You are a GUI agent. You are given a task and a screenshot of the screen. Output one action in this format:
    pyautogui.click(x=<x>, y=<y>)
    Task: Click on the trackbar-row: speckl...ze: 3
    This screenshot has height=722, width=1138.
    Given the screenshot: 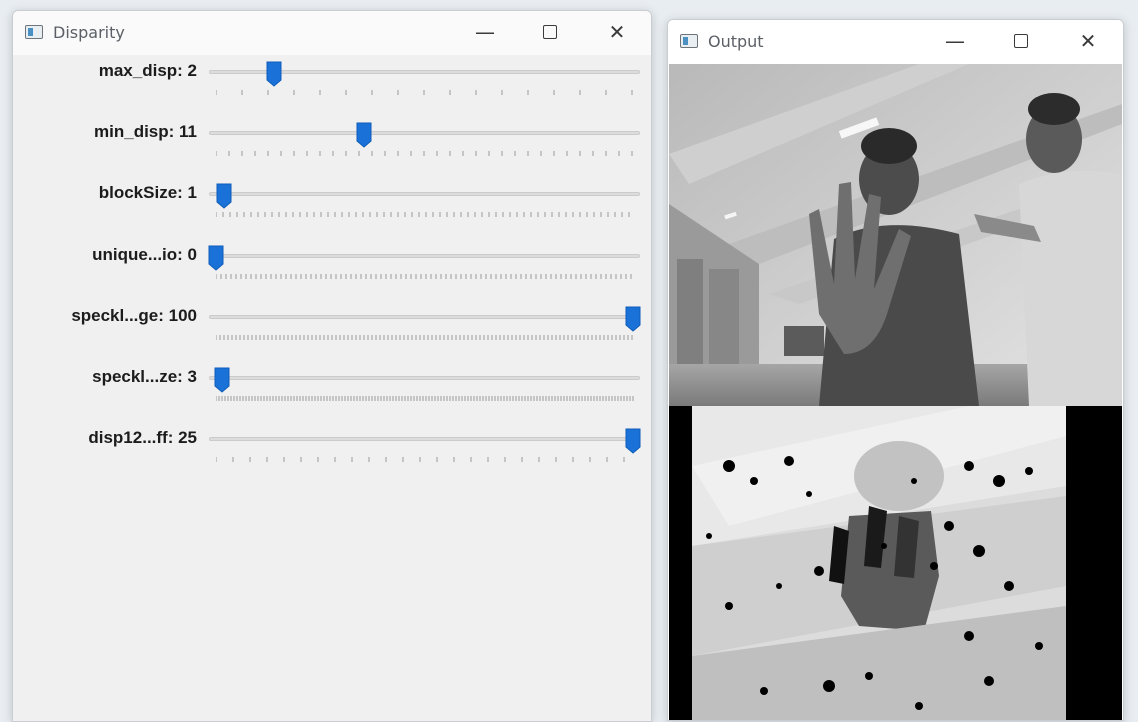 What is the action you would take?
    pyautogui.click(x=332, y=397)
    